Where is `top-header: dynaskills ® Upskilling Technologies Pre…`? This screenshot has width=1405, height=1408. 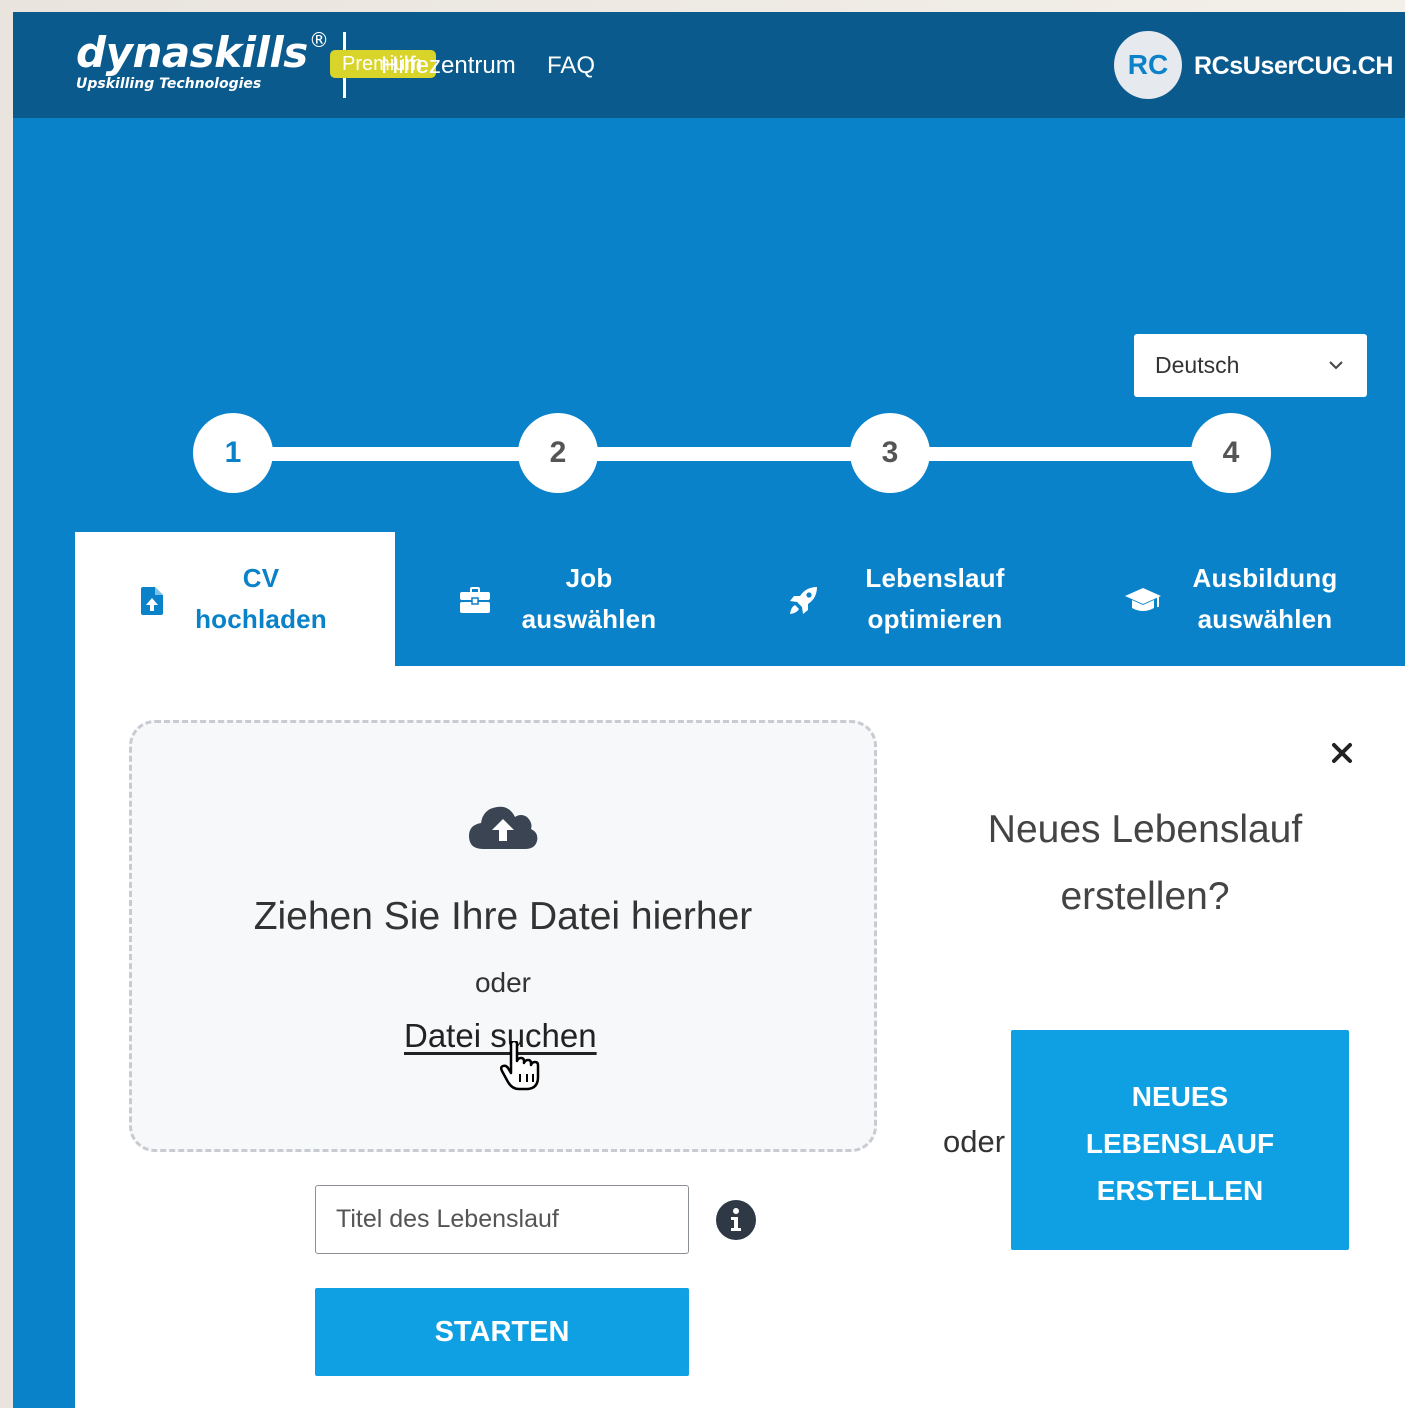
top-header: dynaskills ® Upskilling Technologies Pre… is located at coordinates (709, 65).